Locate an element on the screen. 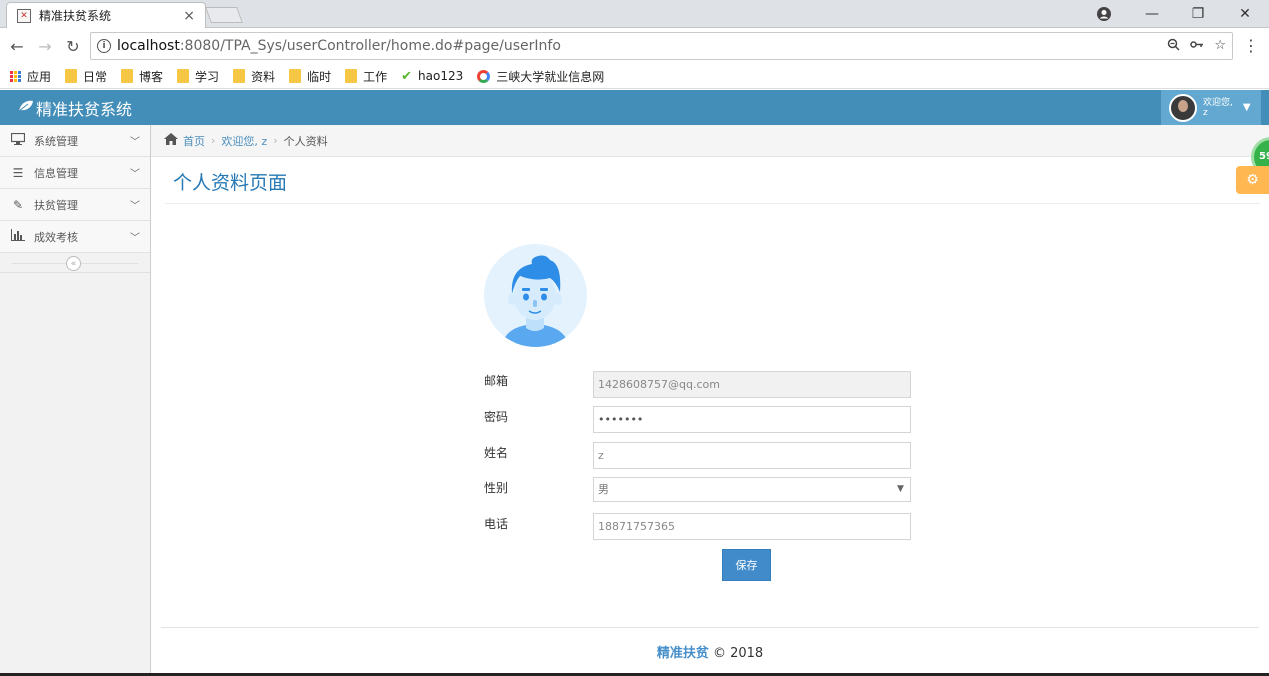  browser-menu-icon: ⋮ is located at coordinates (1251, 45).